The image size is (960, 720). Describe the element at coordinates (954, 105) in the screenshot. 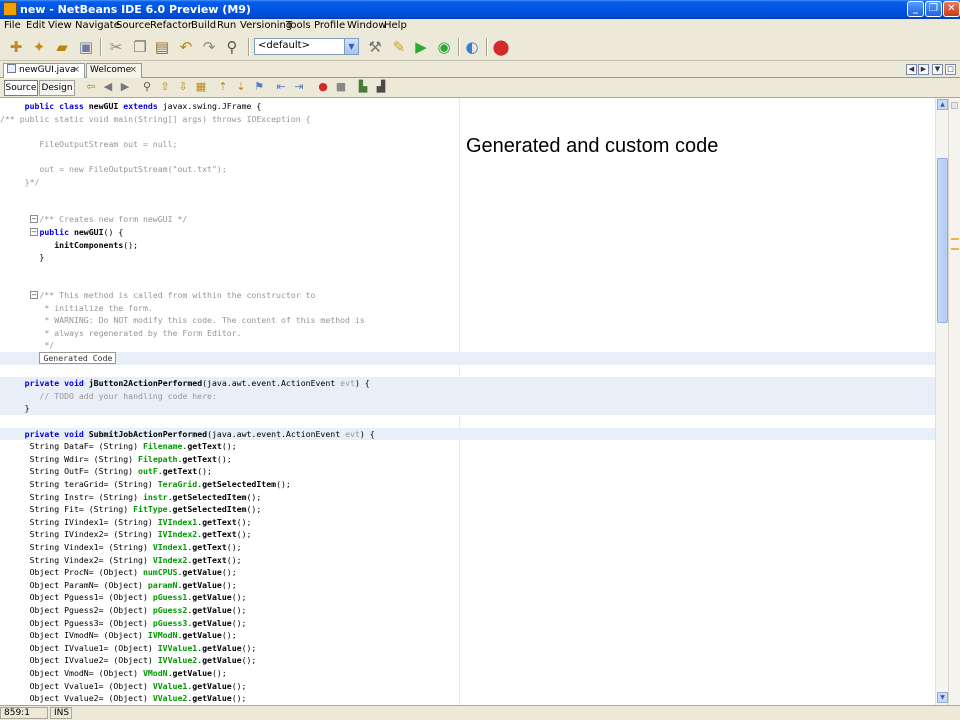

I see `status-ok-icon` at that location.